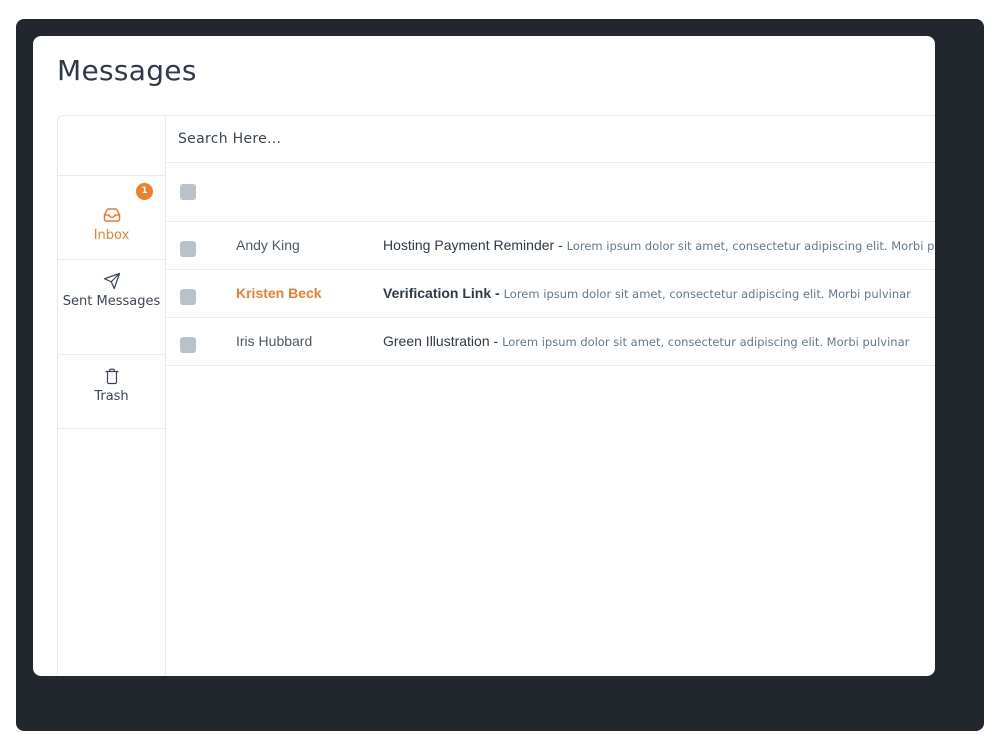 The height and width of the screenshot is (754, 1000). What do you see at coordinates (268, 245) in the screenshot?
I see `message-sender: Andy King` at bounding box center [268, 245].